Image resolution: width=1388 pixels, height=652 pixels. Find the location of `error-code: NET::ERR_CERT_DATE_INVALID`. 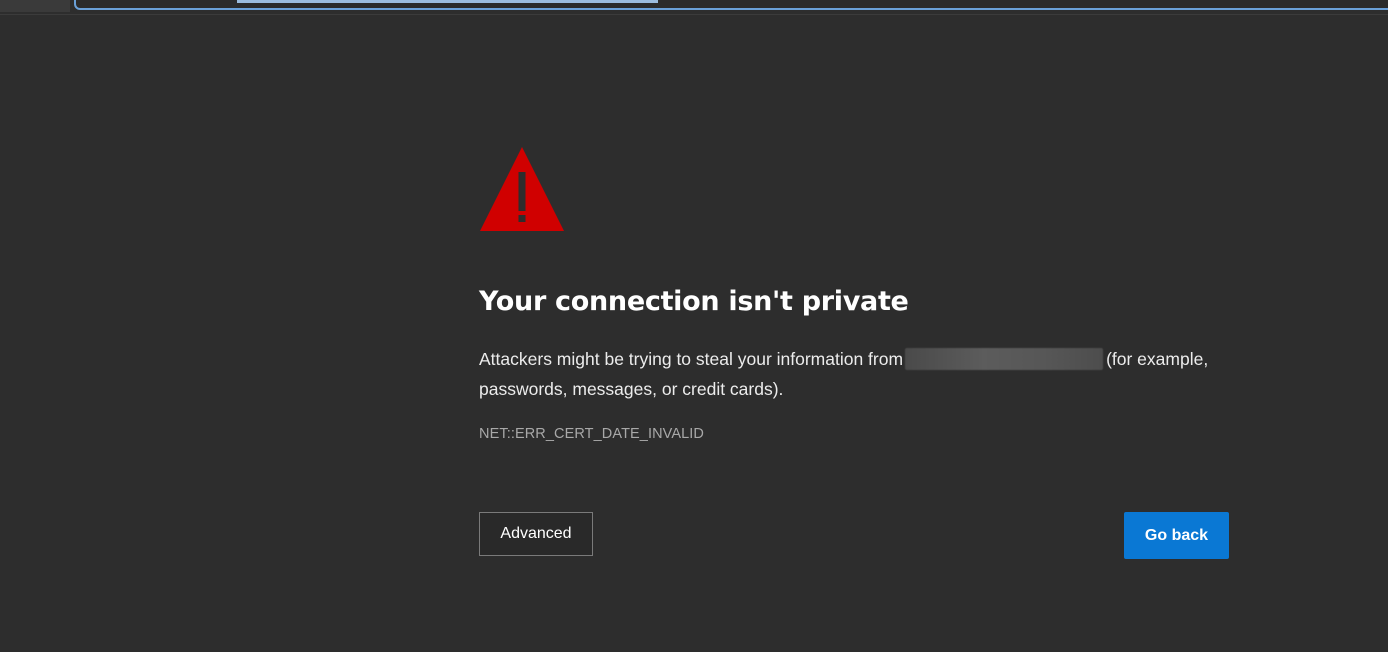

error-code: NET::ERR_CERT_DATE_INVALID is located at coordinates (591, 434).